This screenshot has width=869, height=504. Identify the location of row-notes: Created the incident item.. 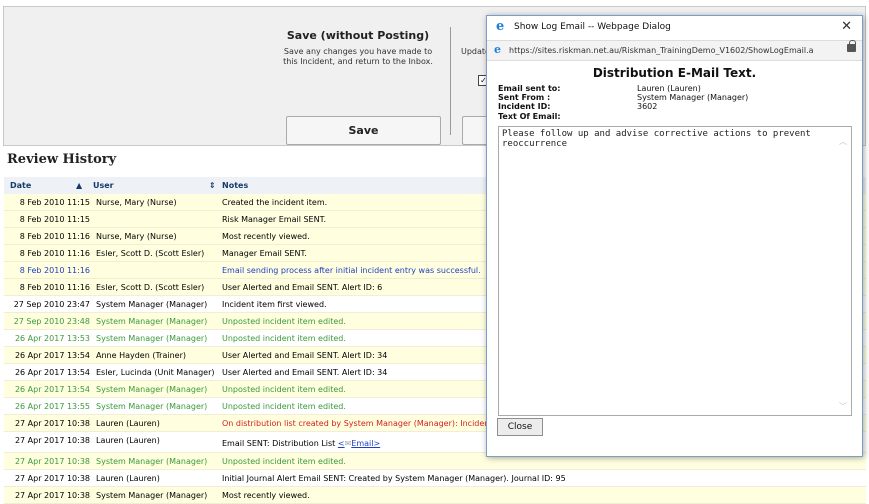
(275, 202).